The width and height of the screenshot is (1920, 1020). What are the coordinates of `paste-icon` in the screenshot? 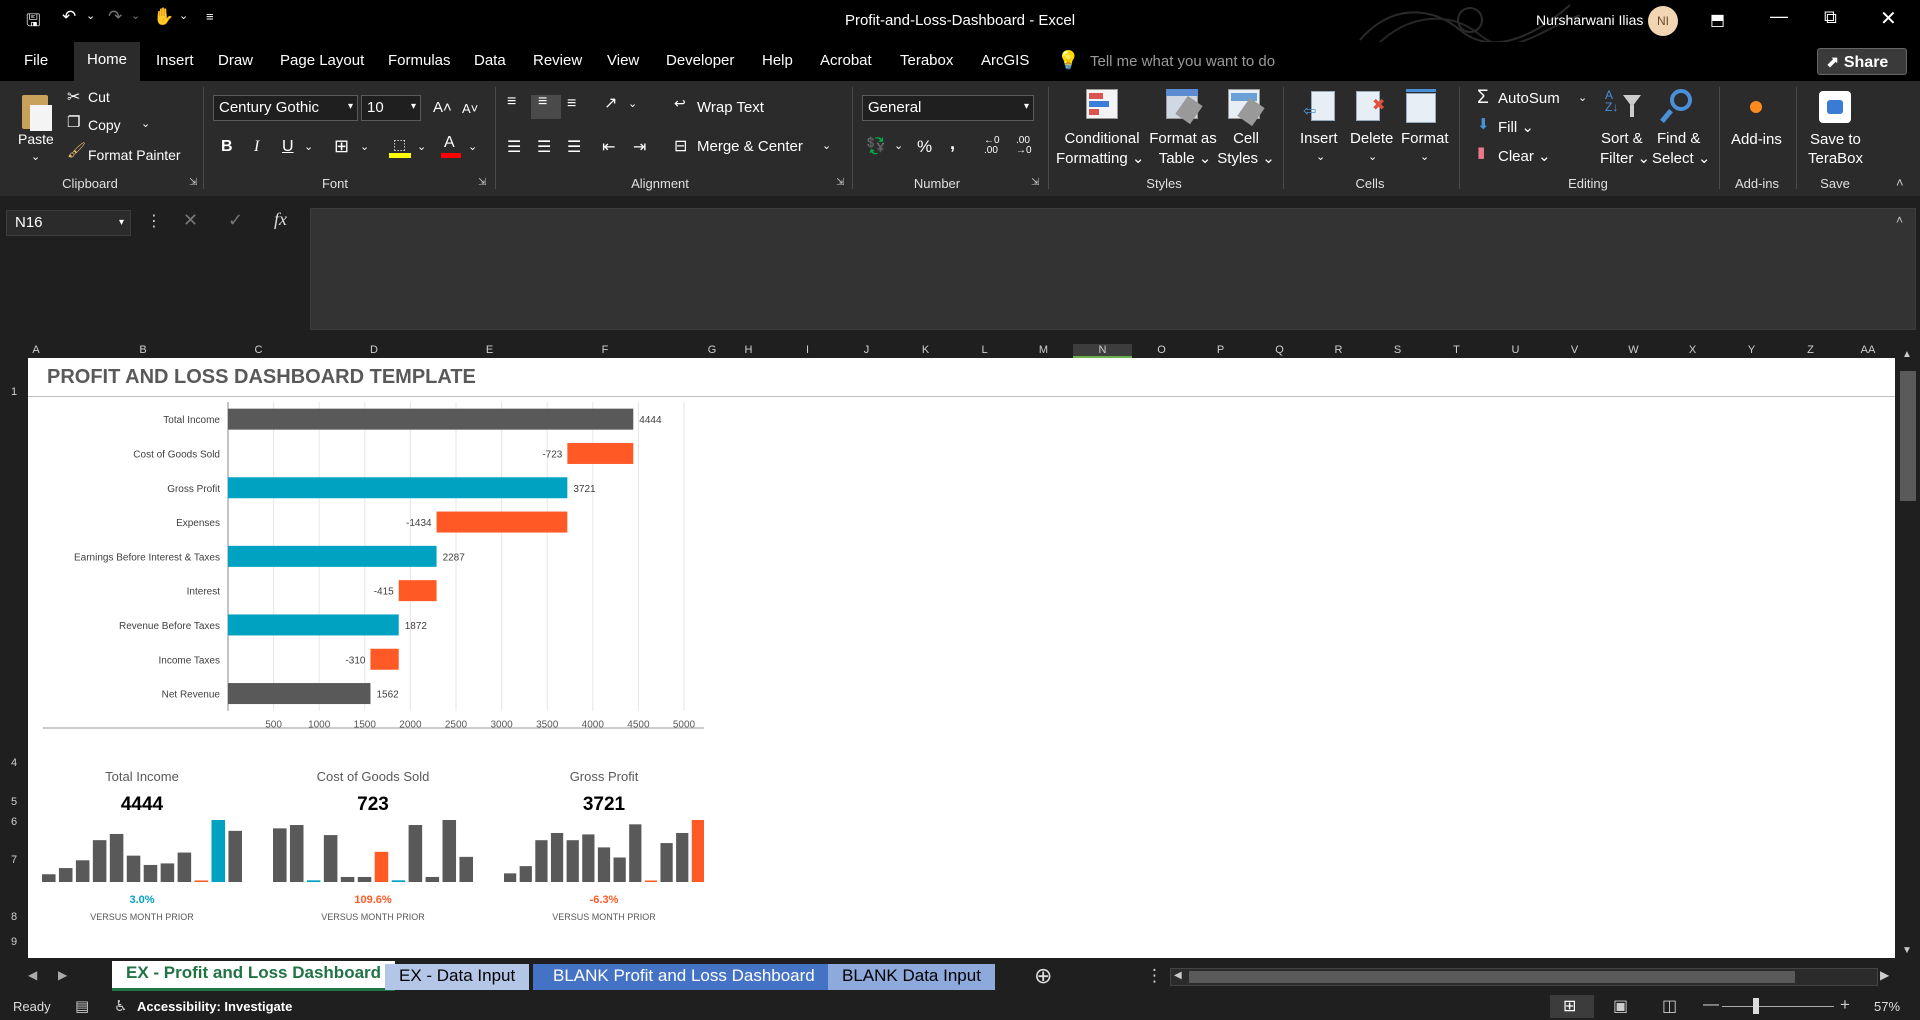 It's located at (36, 111).